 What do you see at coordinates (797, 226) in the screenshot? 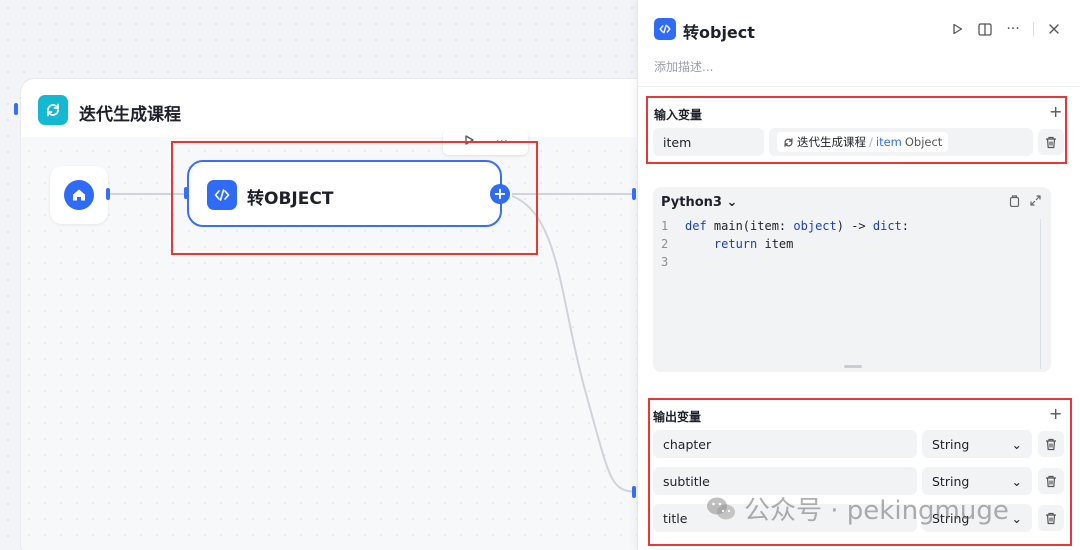
I see `code-line-text: def main(item: object) -> dict:` at bounding box center [797, 226].